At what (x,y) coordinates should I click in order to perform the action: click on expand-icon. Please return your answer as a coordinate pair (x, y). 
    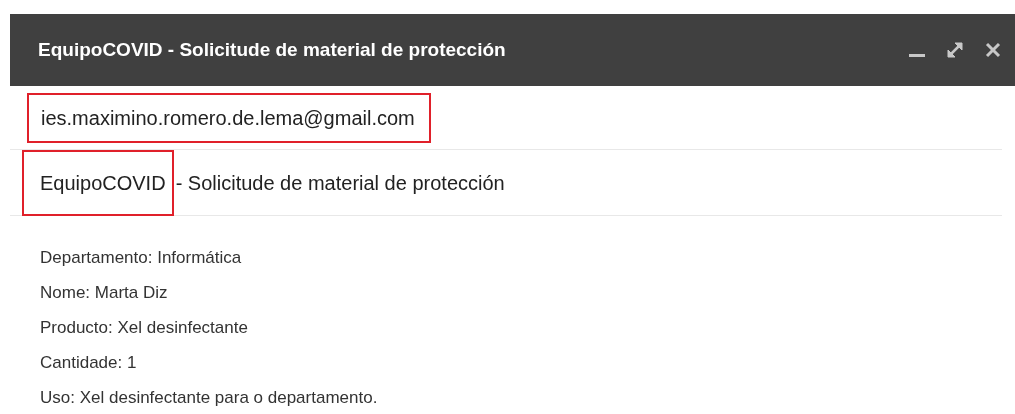
    Looking at the image, I should click on (955, 50).